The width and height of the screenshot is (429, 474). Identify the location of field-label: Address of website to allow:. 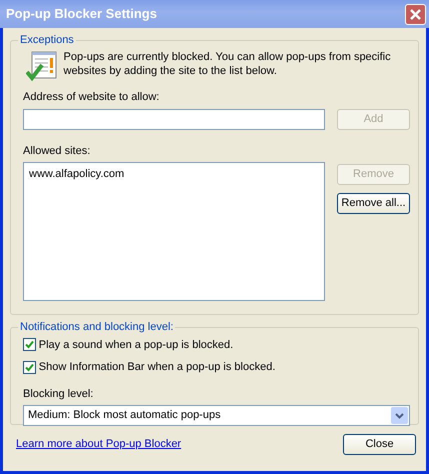
(91, 98).